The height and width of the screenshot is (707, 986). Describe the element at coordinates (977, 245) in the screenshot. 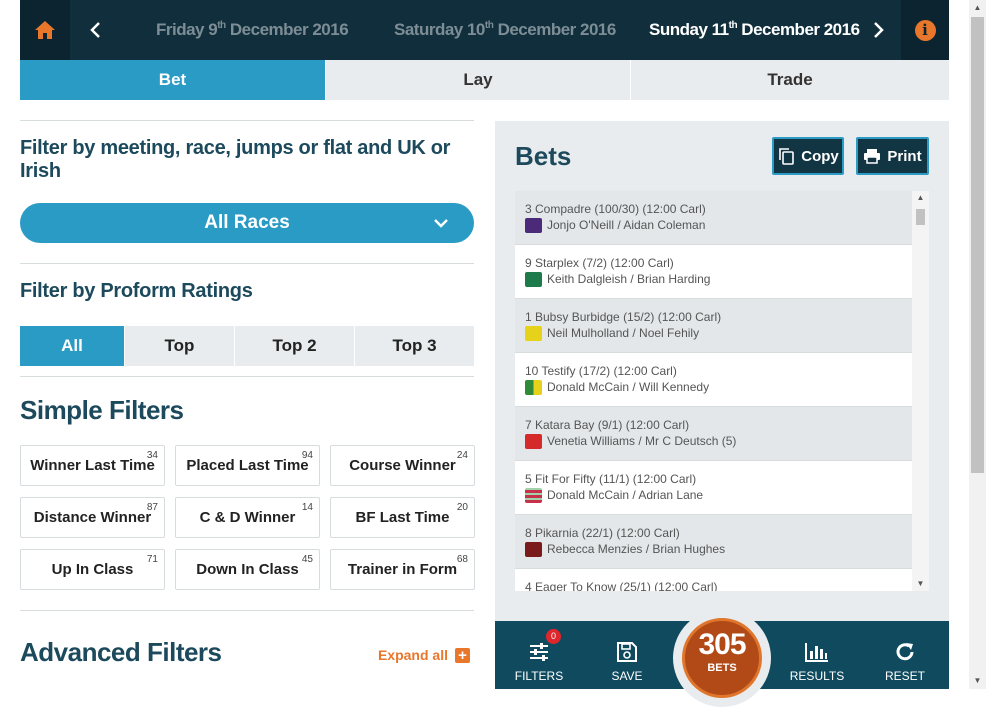

I see `page-scroll-thumb` at that location.